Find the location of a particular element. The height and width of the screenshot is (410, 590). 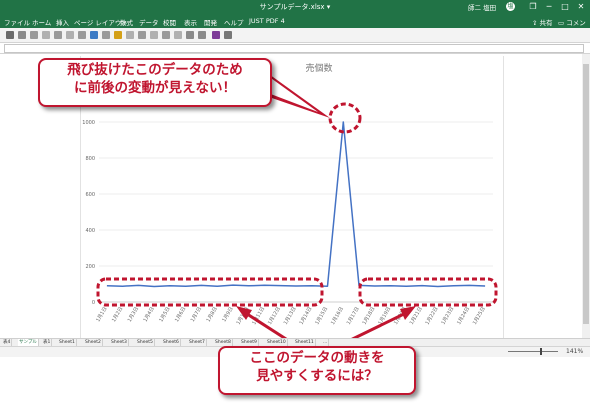

y-tick-label: 0 is located at coordinates (93, 303).